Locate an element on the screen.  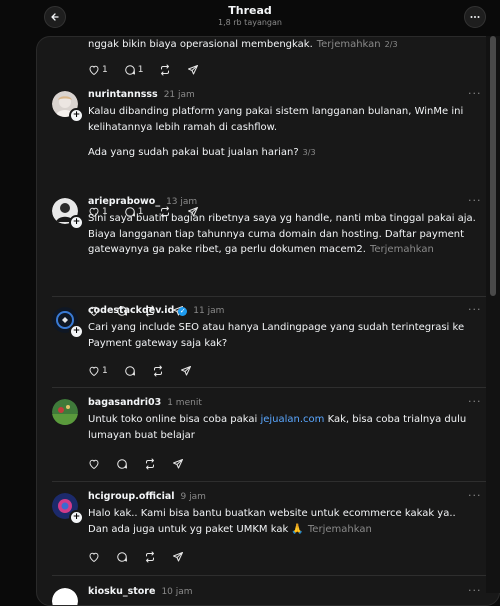
post-time: 21 jam is located at coordinates (179, 95).